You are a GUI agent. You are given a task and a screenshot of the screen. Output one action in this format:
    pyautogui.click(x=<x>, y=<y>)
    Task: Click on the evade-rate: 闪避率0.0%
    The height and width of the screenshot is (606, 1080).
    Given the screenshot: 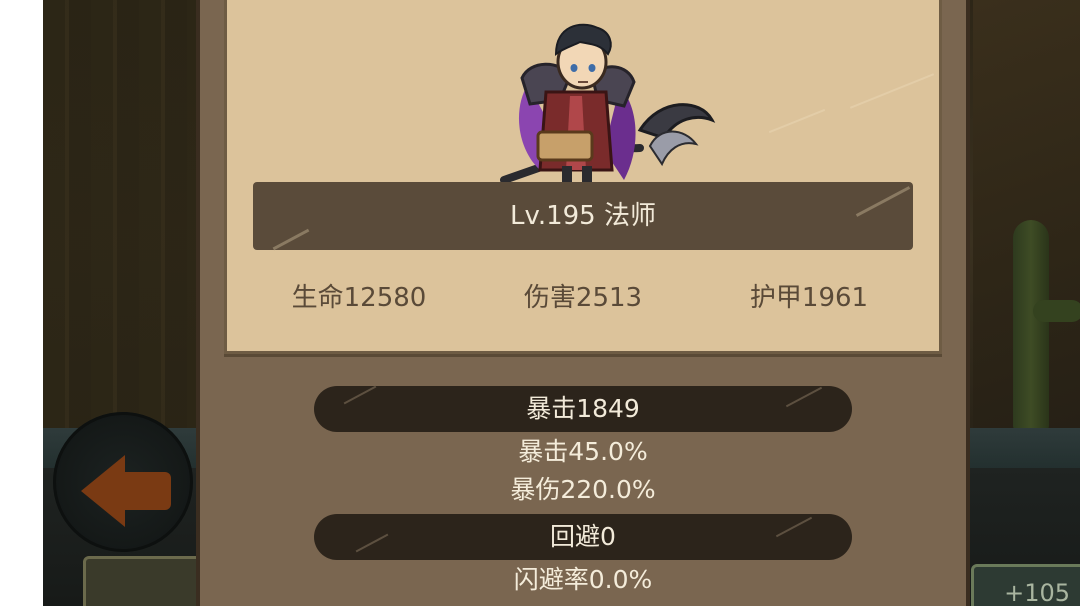 What is the action you would take?
    pyautogui.click(x=583, y=579)
    